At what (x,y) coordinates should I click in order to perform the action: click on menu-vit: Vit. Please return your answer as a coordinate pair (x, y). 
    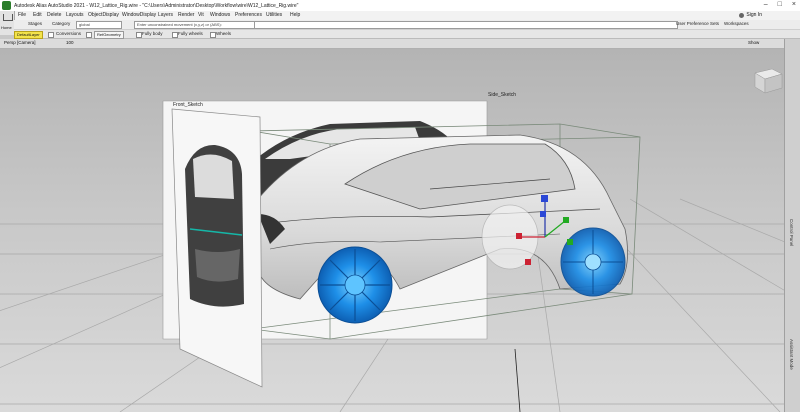
    Looking at the image, I should click on (201, 15).